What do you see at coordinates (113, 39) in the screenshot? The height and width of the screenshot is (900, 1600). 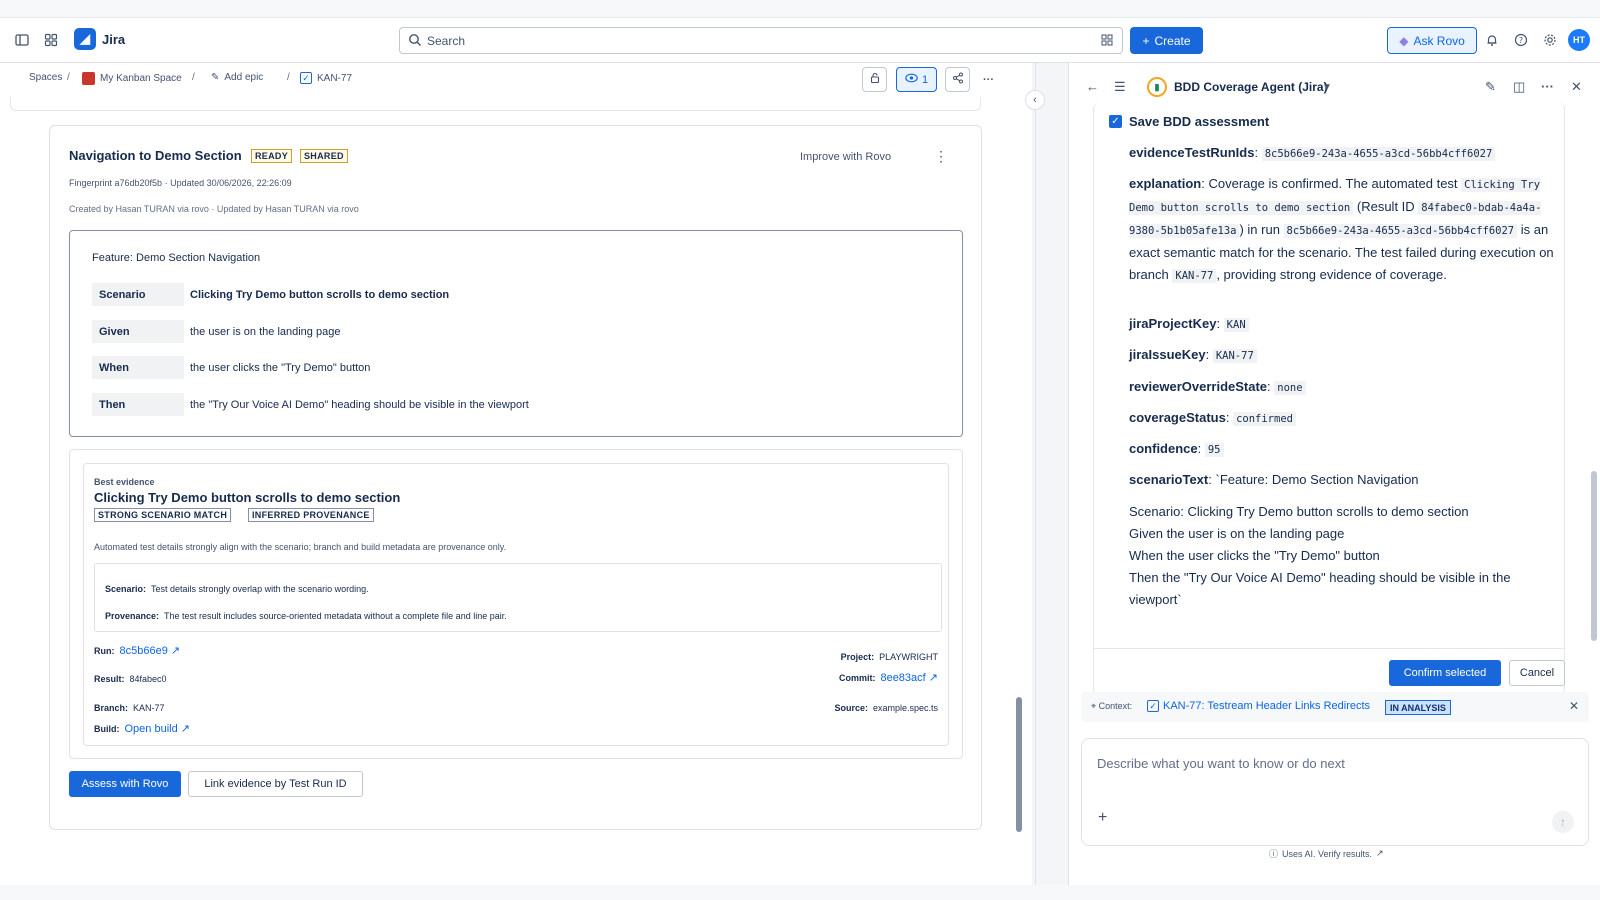 I see `app-name: Jira` at bounding box center [113, 39].